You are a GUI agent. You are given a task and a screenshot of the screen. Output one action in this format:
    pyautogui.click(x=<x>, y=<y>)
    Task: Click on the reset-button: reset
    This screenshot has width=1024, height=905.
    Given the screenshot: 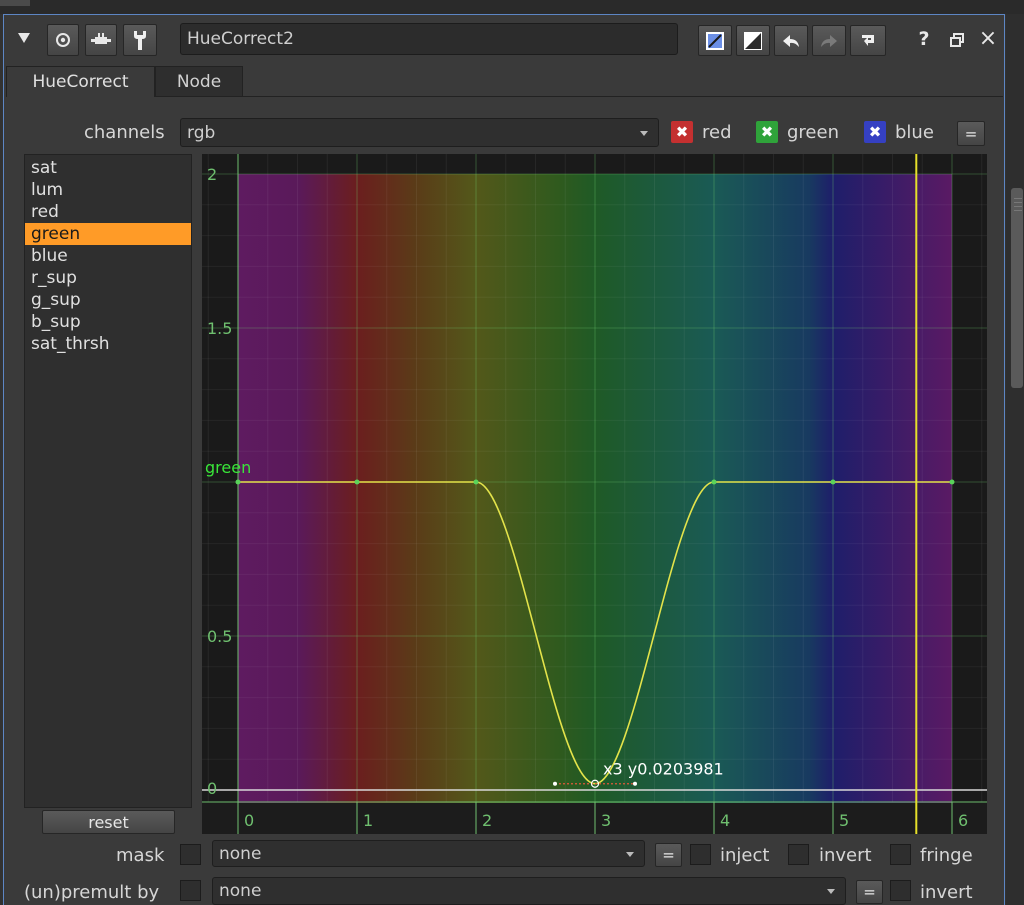 What is the action you would take?
    pyautogui.click(x=108, y=822)
    